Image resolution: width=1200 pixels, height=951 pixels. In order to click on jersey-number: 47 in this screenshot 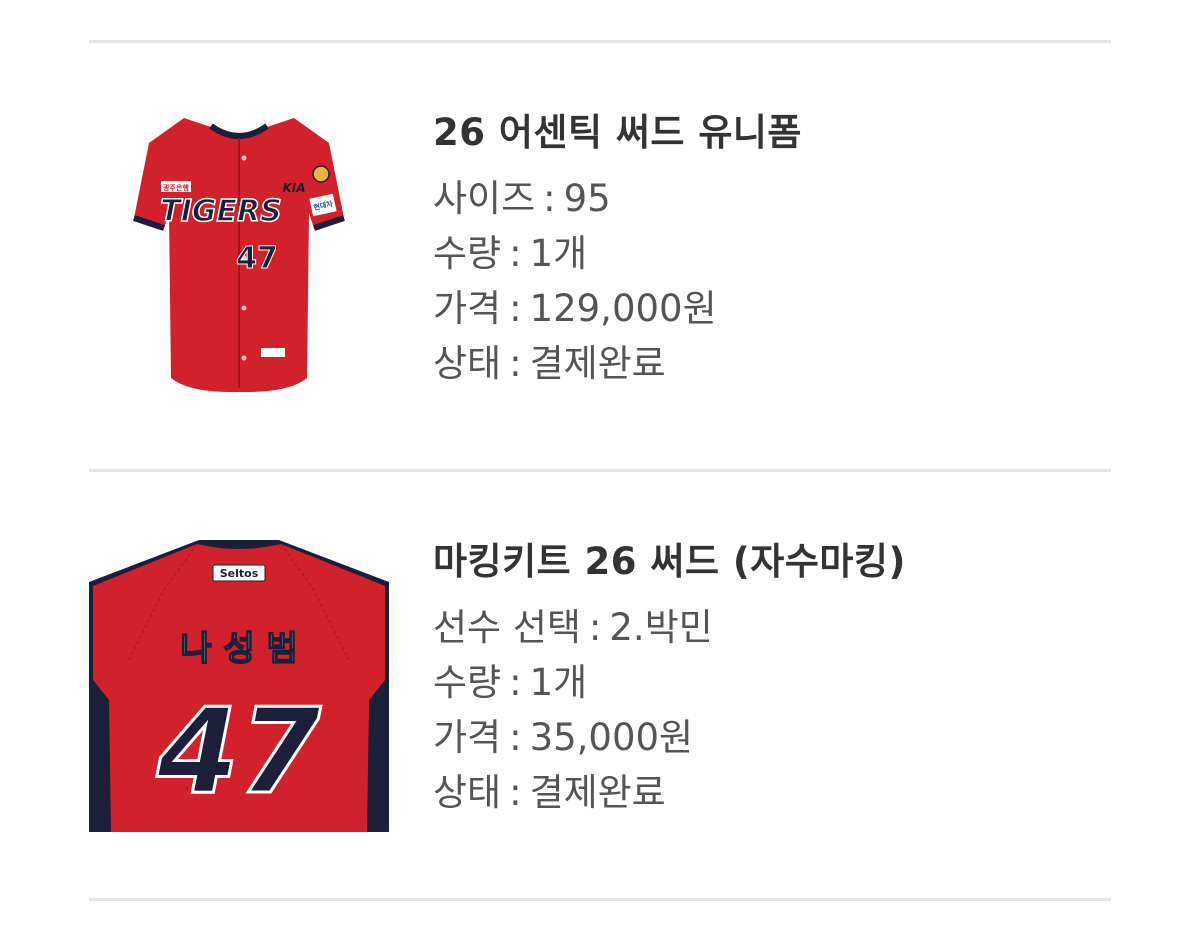, I will do `click(257, 258)`.